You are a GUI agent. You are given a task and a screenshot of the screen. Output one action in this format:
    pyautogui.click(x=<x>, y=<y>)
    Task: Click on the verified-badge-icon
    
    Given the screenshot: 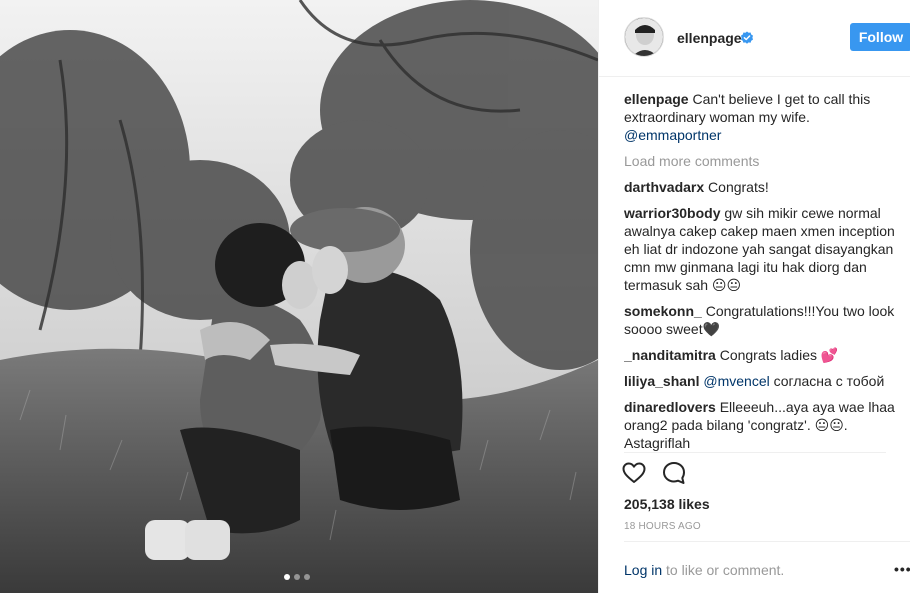 What is the action you would take?
    pyautogui.click(x=747, y=37)
    